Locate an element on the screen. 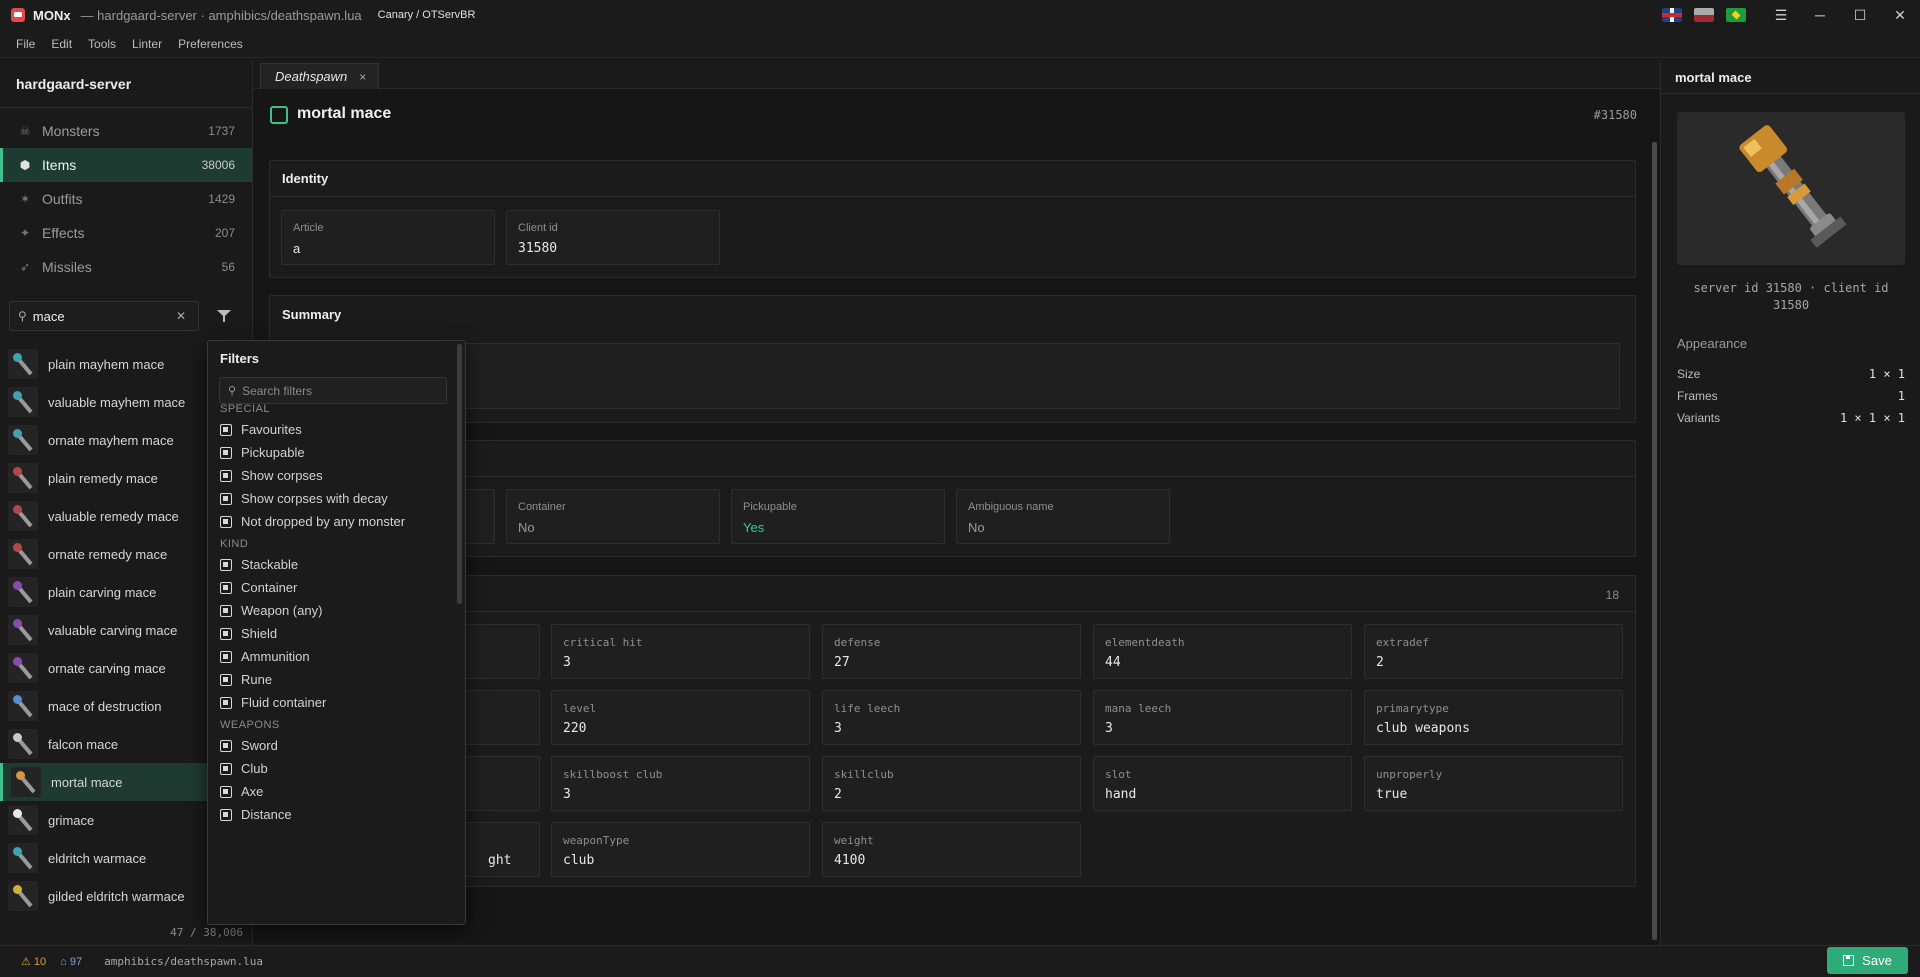 The height and width of the screenshot is (977, 1920). field-value: Yes is located at coordinates (754, 527).